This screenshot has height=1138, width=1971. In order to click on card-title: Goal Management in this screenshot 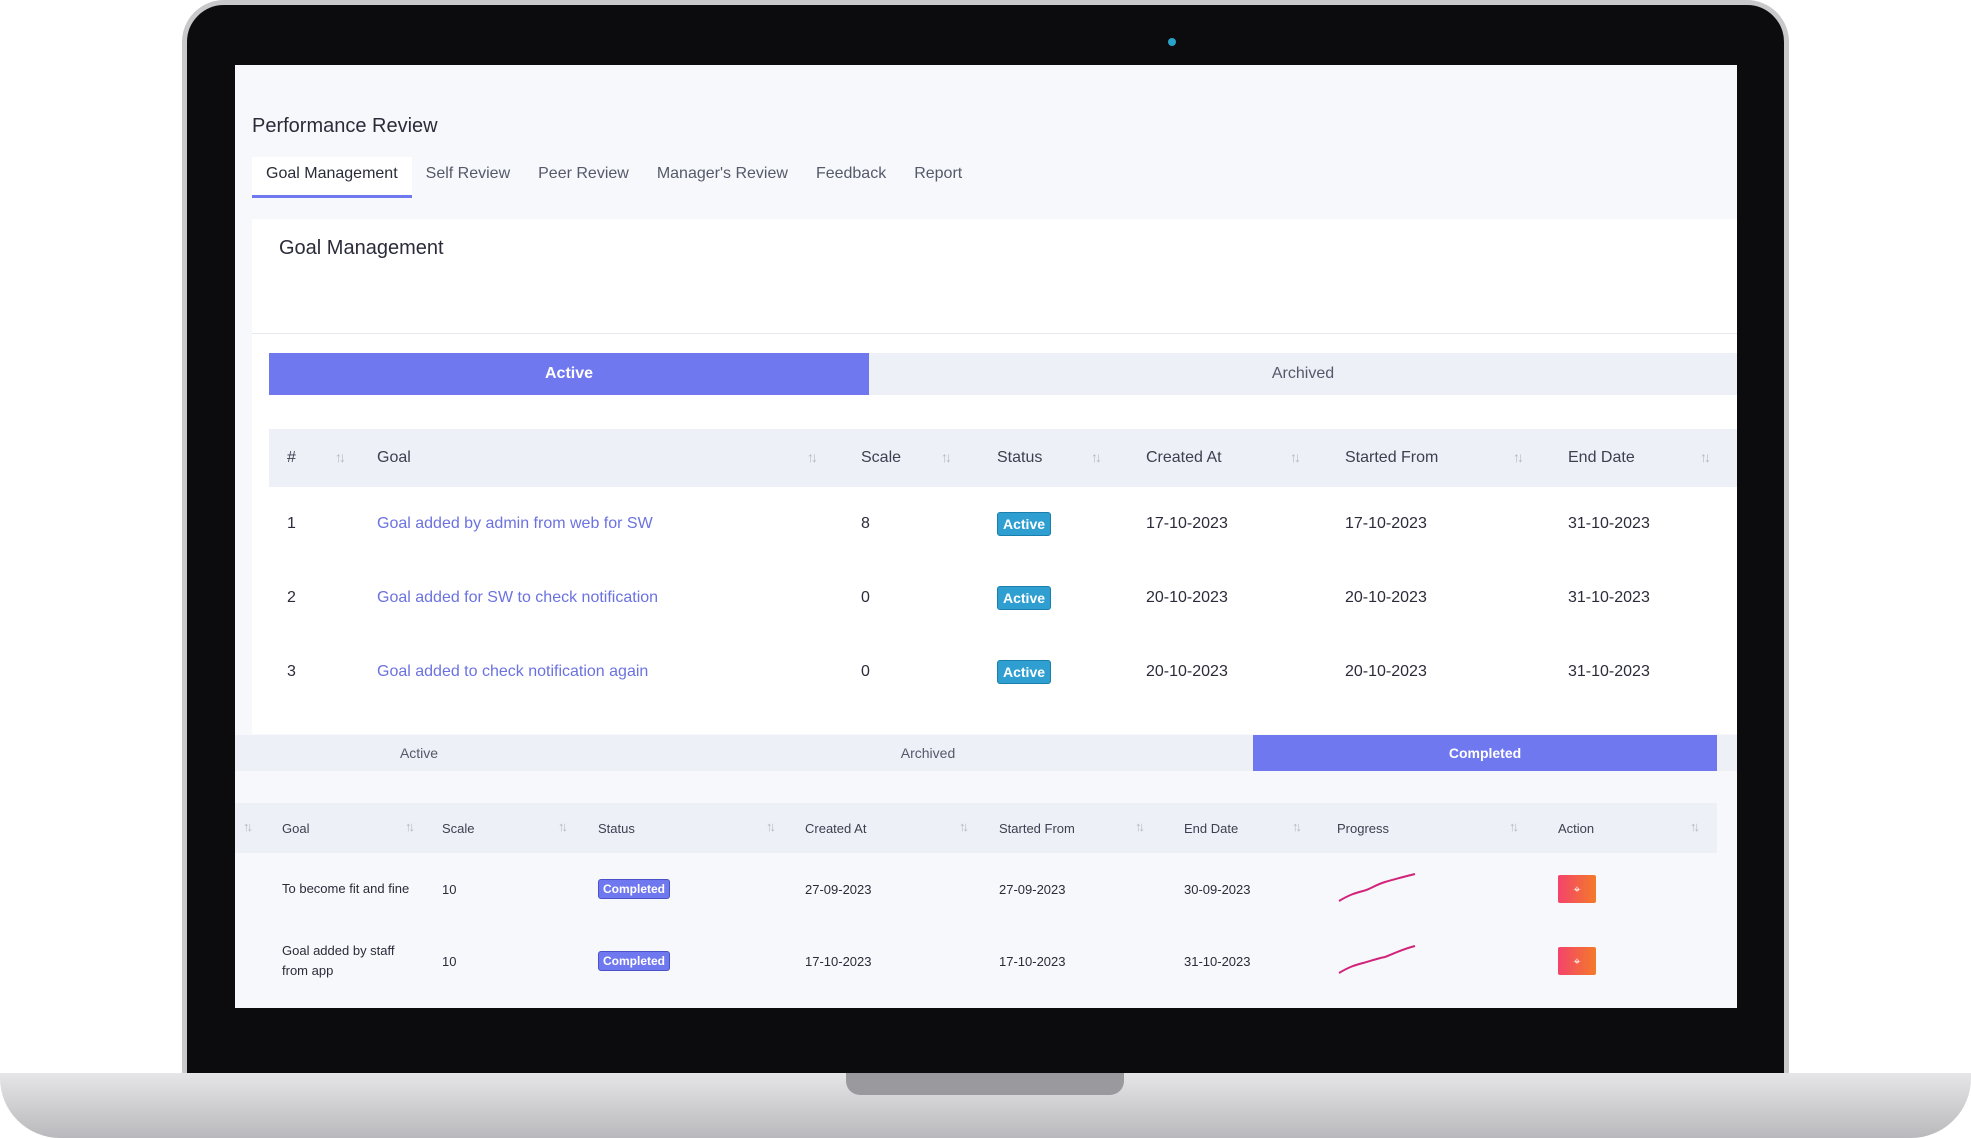, I will do `click(361, 248)`.